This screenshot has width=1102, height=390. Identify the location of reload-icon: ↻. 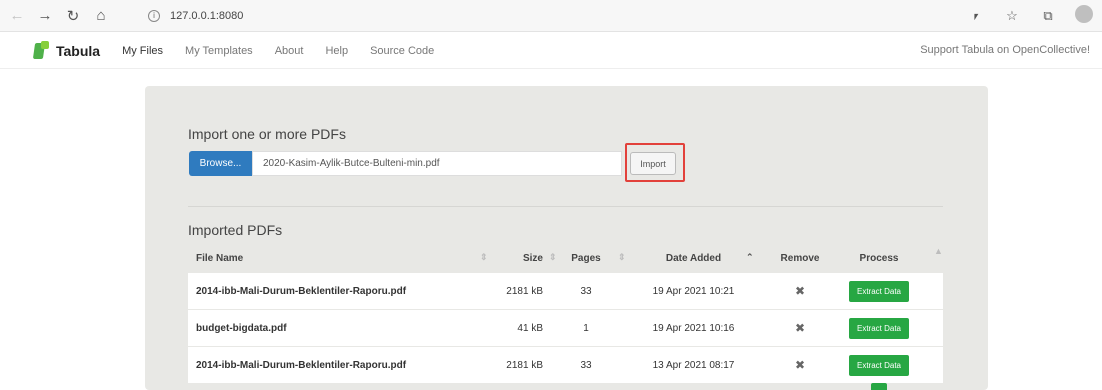
(73, 16).